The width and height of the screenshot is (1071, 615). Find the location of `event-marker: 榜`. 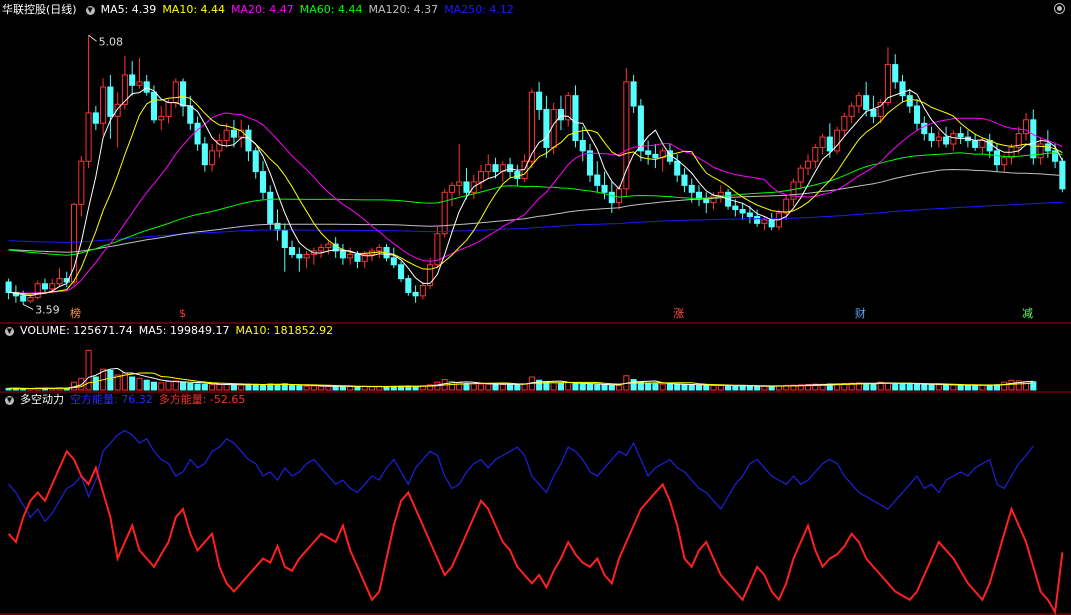

event-marker: 榜 is located at coordinates (75, 313).